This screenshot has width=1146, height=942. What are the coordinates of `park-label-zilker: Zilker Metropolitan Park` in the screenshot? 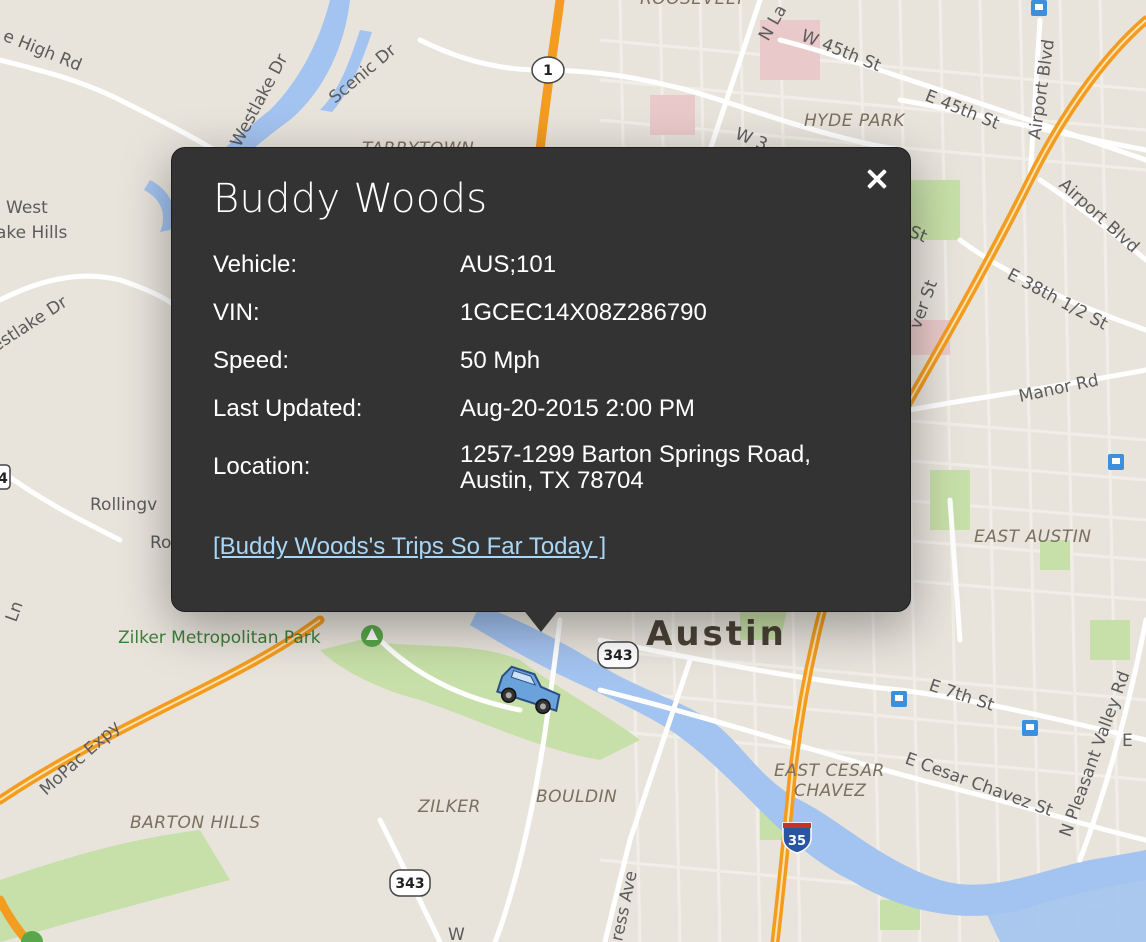 It's located at (219, 638).